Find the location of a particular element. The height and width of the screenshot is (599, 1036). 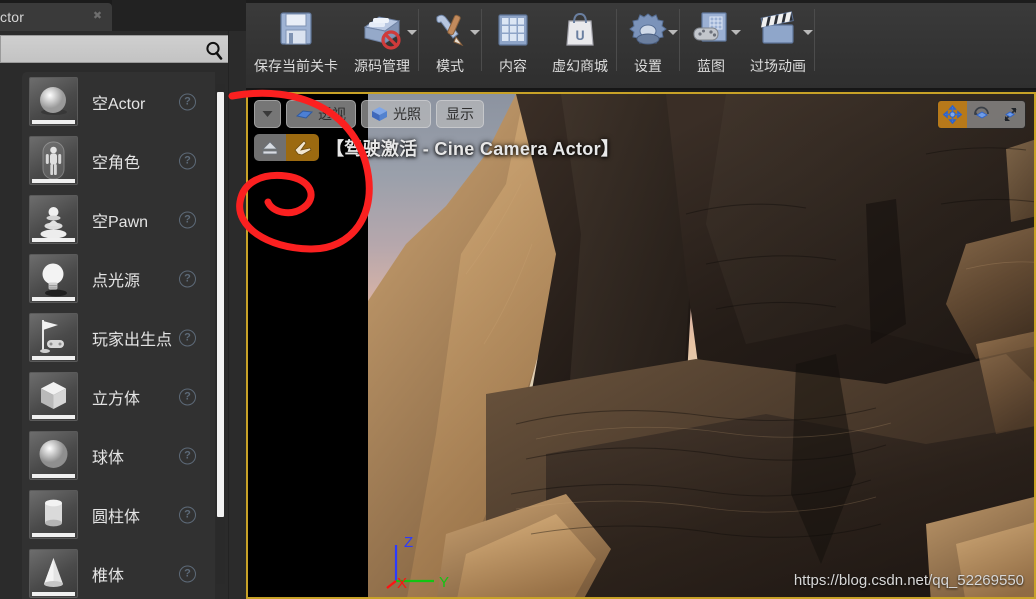

main-toolbar: 保存当前关卡 源码管理 模式 内容 𝐔 虚幻商城 设置 蓝图 过场动画 is located at coordinates (641, 45).